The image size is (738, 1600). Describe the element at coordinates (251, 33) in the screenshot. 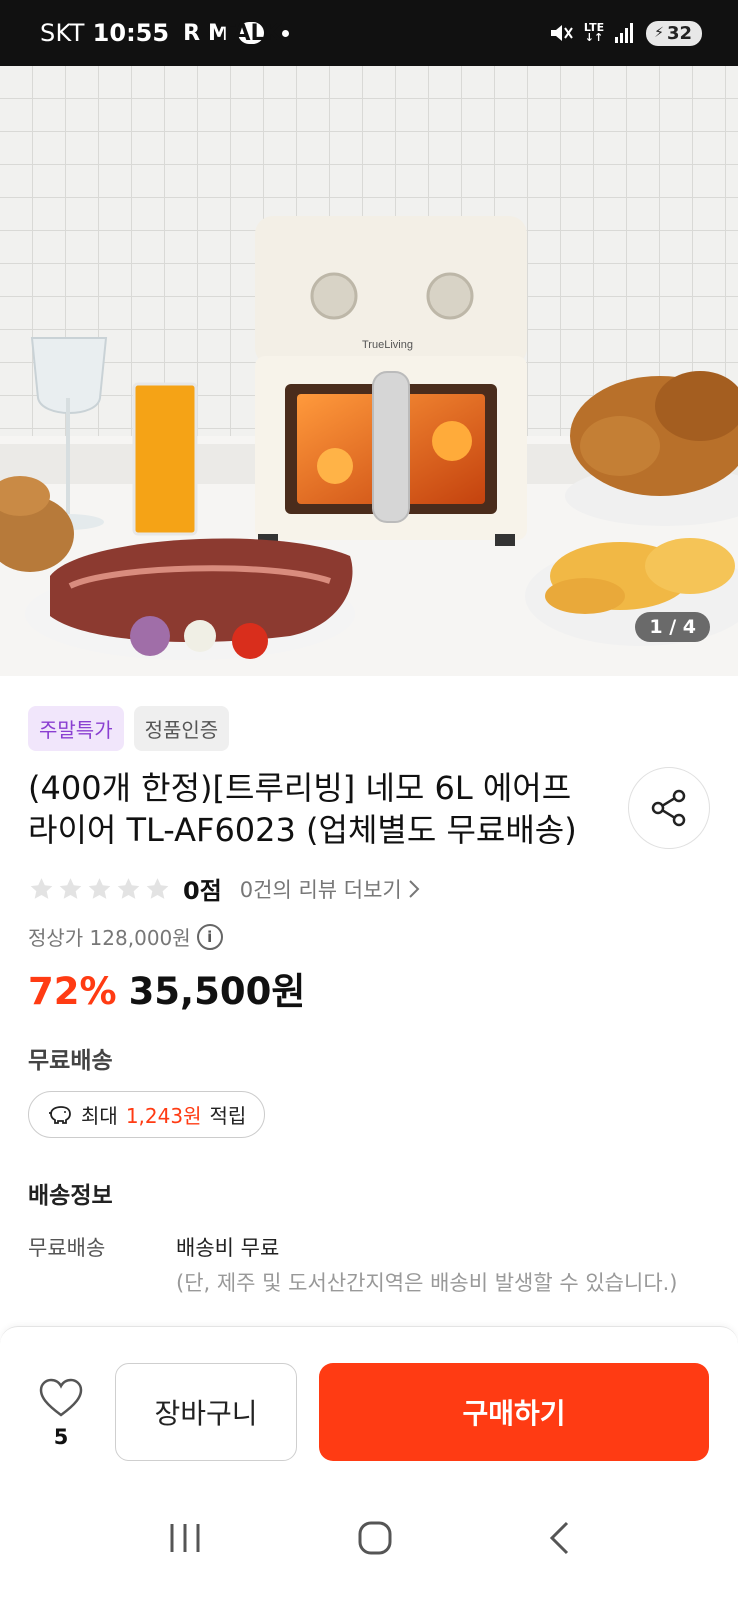

I see `kakaotalk-icon: TALK` at that location.